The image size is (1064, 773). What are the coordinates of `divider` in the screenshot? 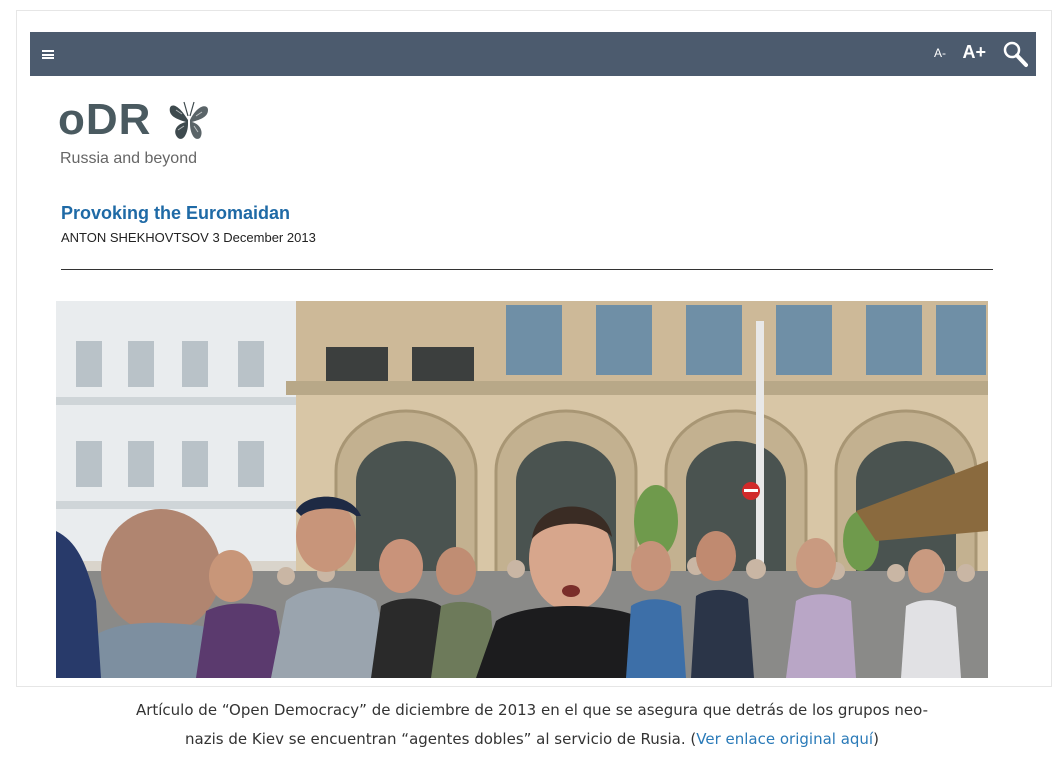 It's located at (527, 269).